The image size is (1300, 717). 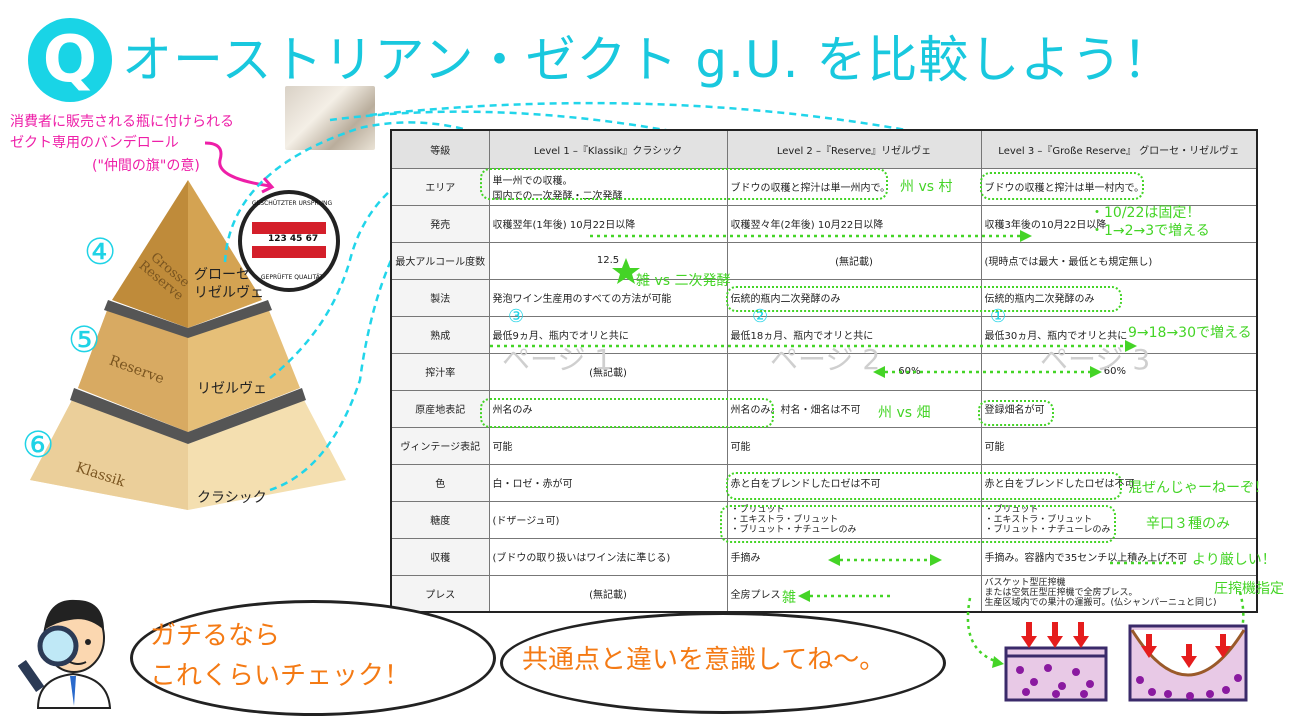 What do you see at coordinates (65, 654) in the screenshot?
I see `detective-character` at bounding box center [65, 654].